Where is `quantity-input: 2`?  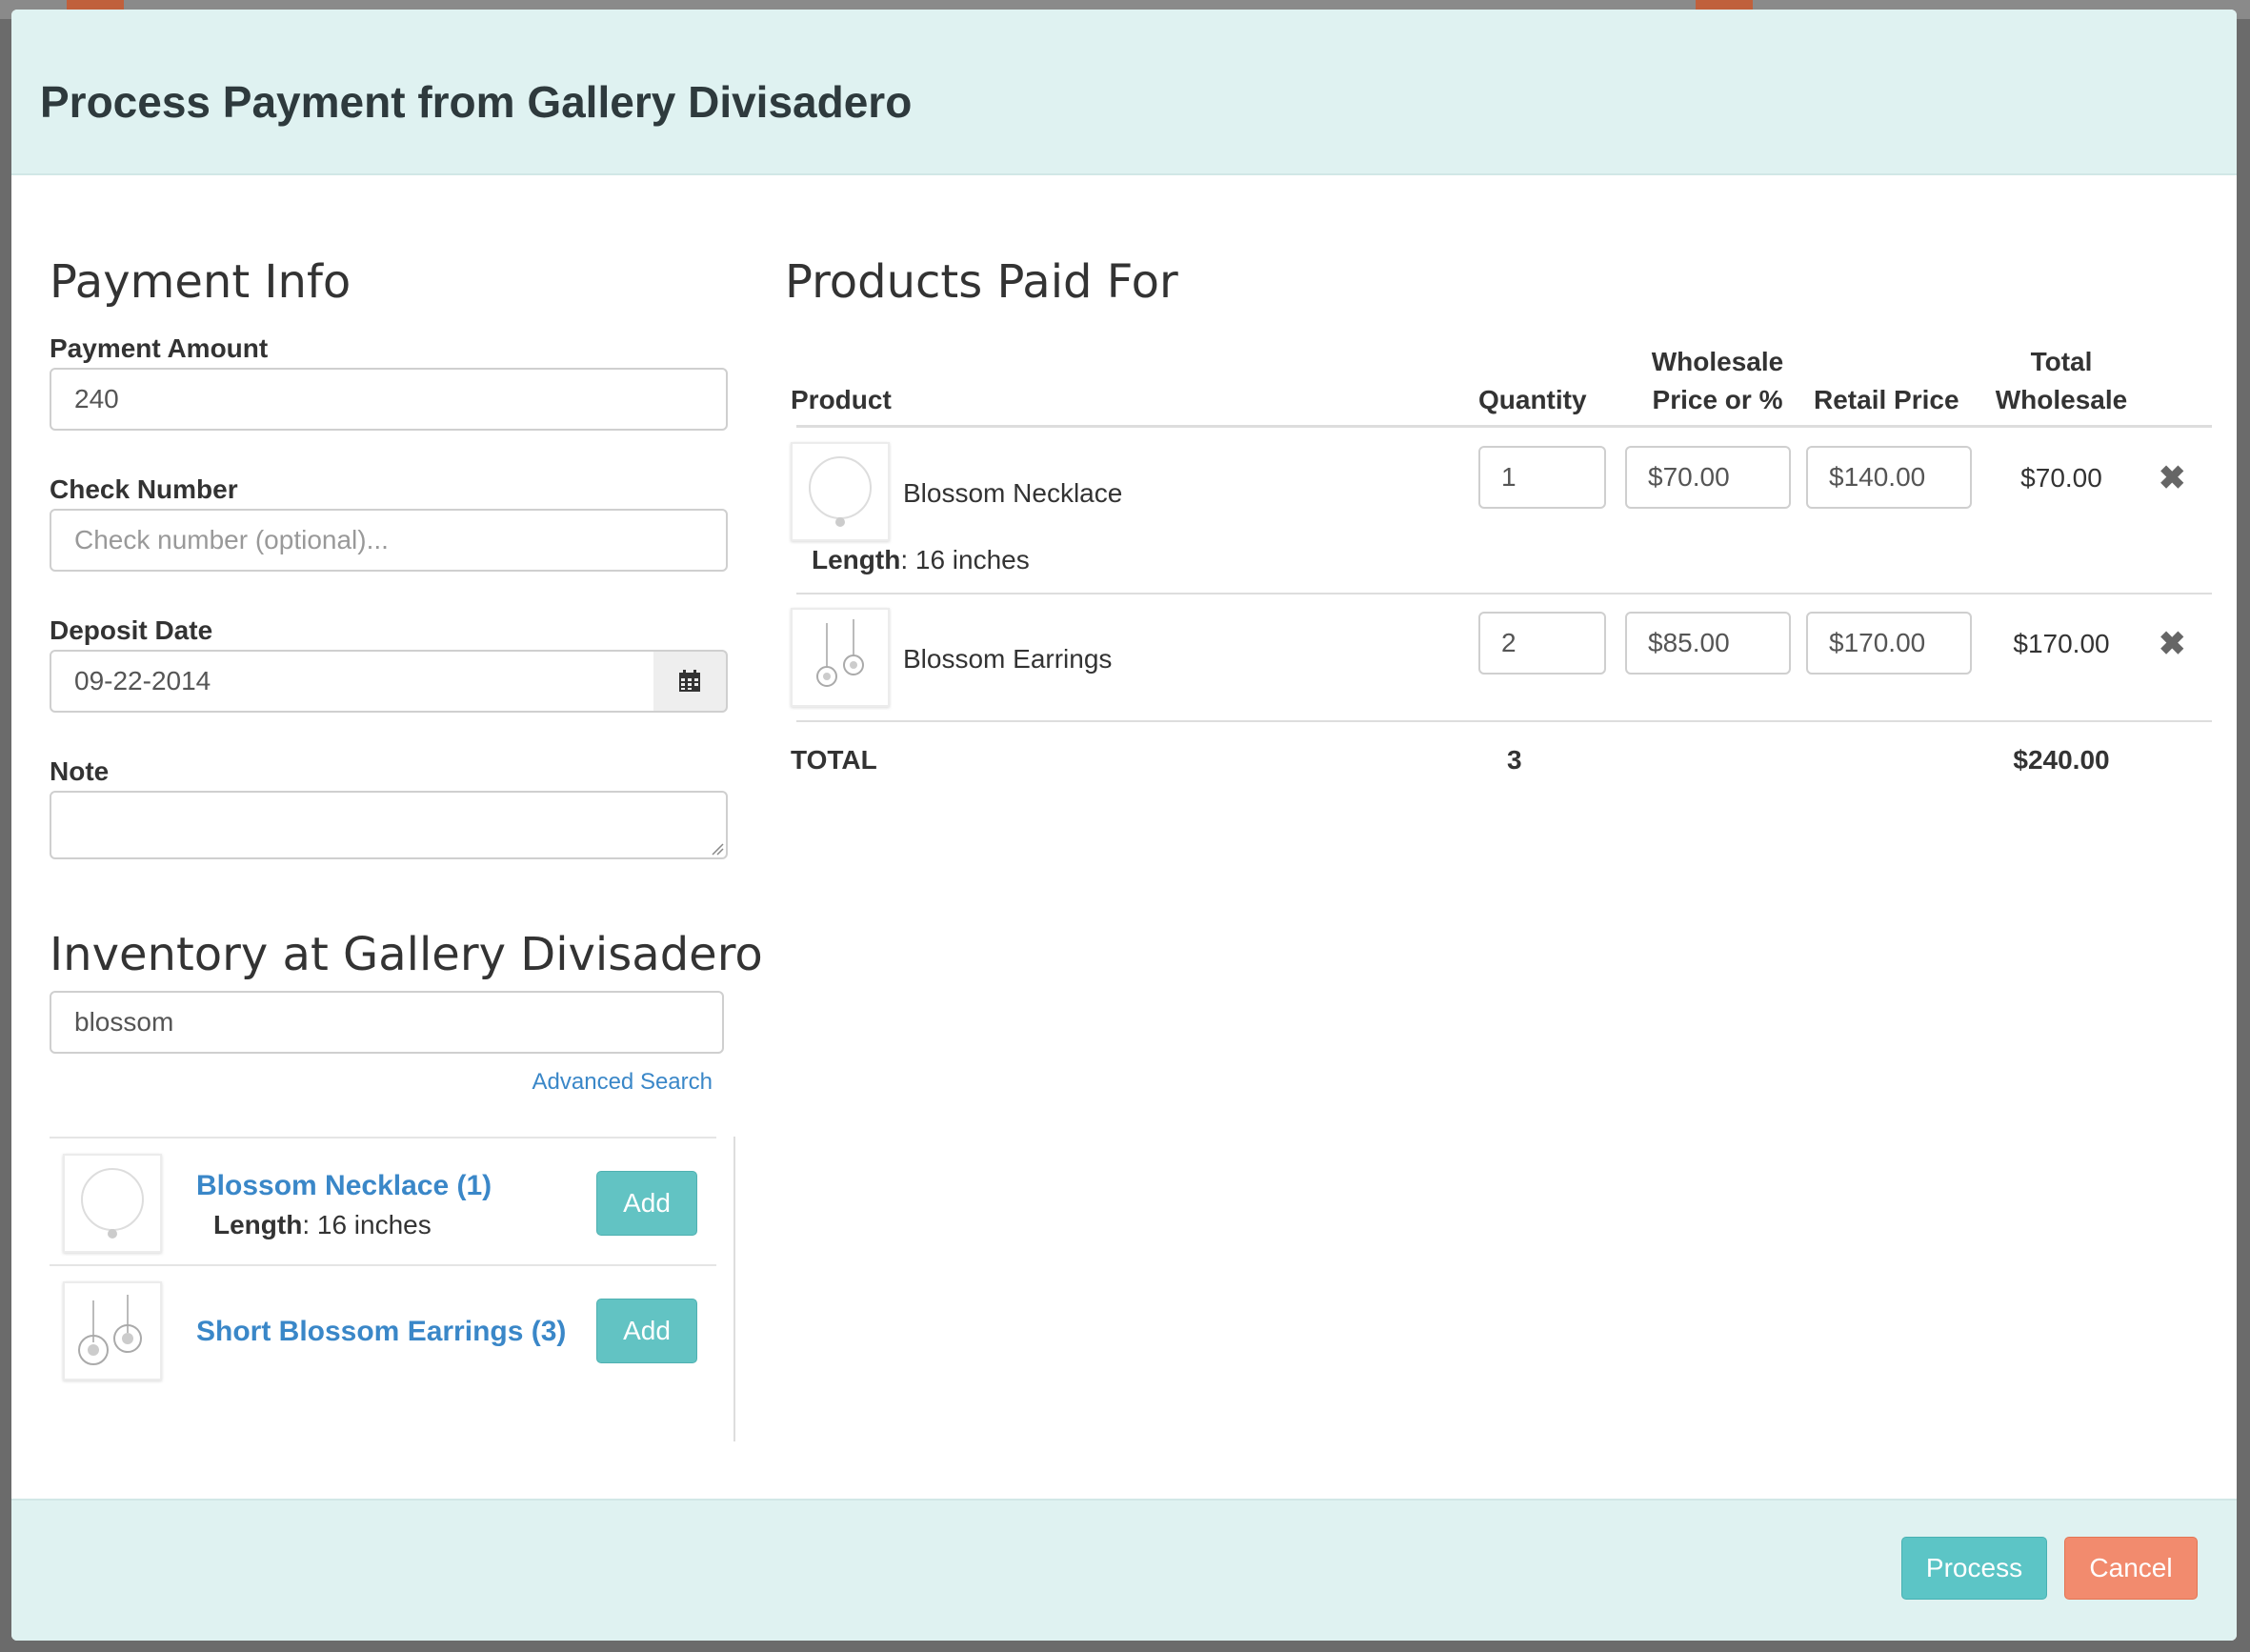 quantity-input: 2 is located at coordinates (1542, 643).